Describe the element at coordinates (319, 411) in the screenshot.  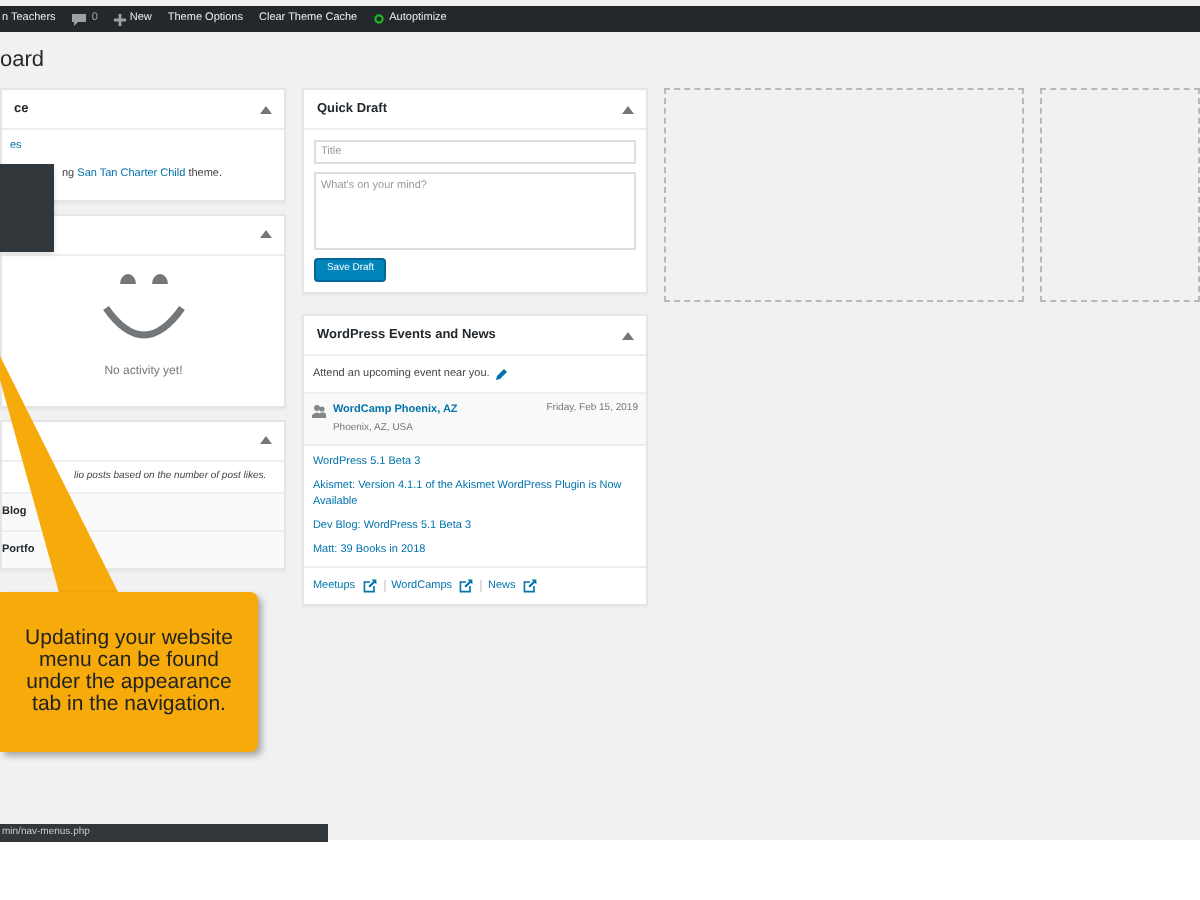
I see `people-icon` at that location.